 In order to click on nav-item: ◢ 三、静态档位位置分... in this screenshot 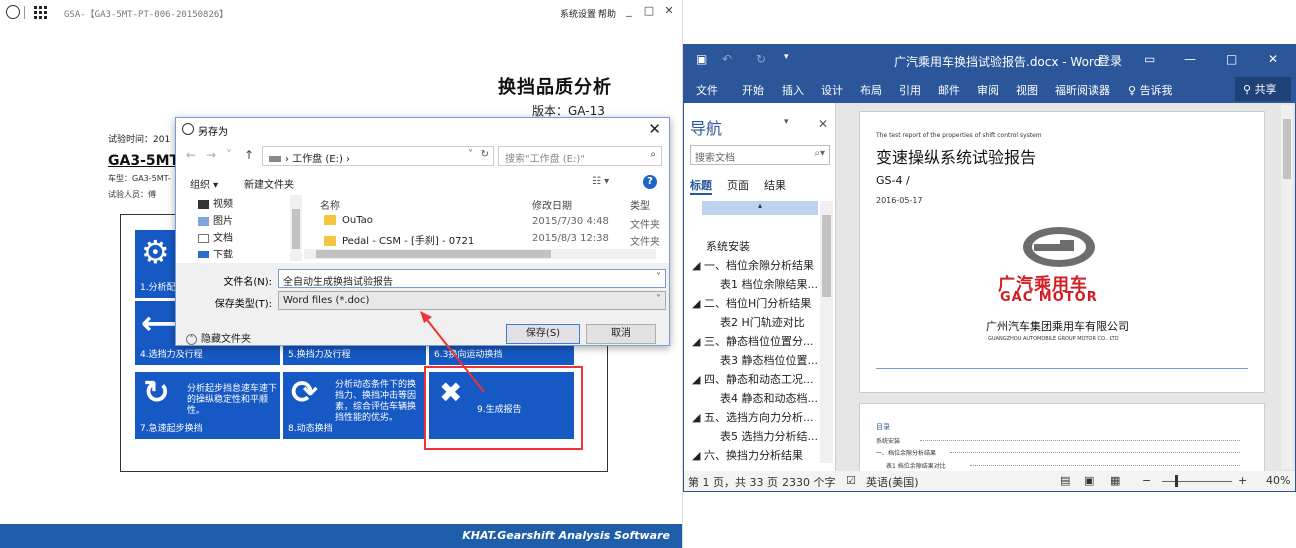, I will do `click(752, 341)`.